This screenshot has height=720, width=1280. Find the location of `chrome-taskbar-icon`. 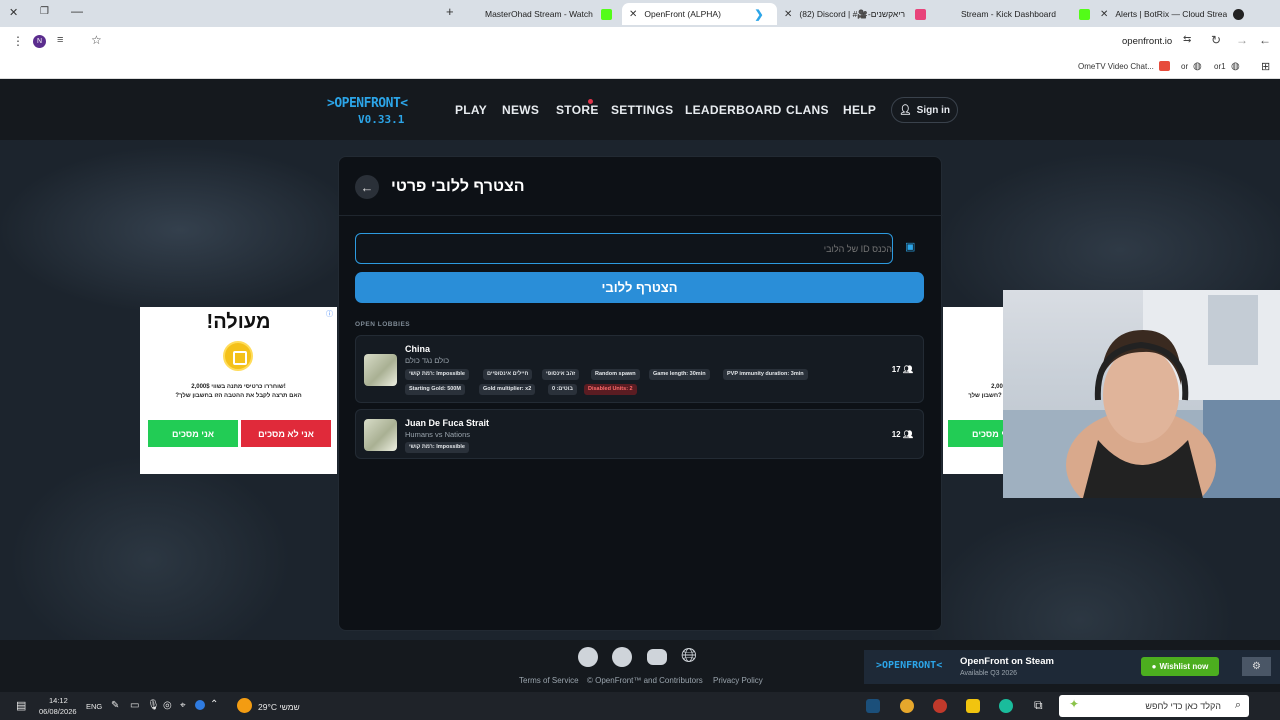

chrome-taskbar-icon is located at coordinates (907, 706).